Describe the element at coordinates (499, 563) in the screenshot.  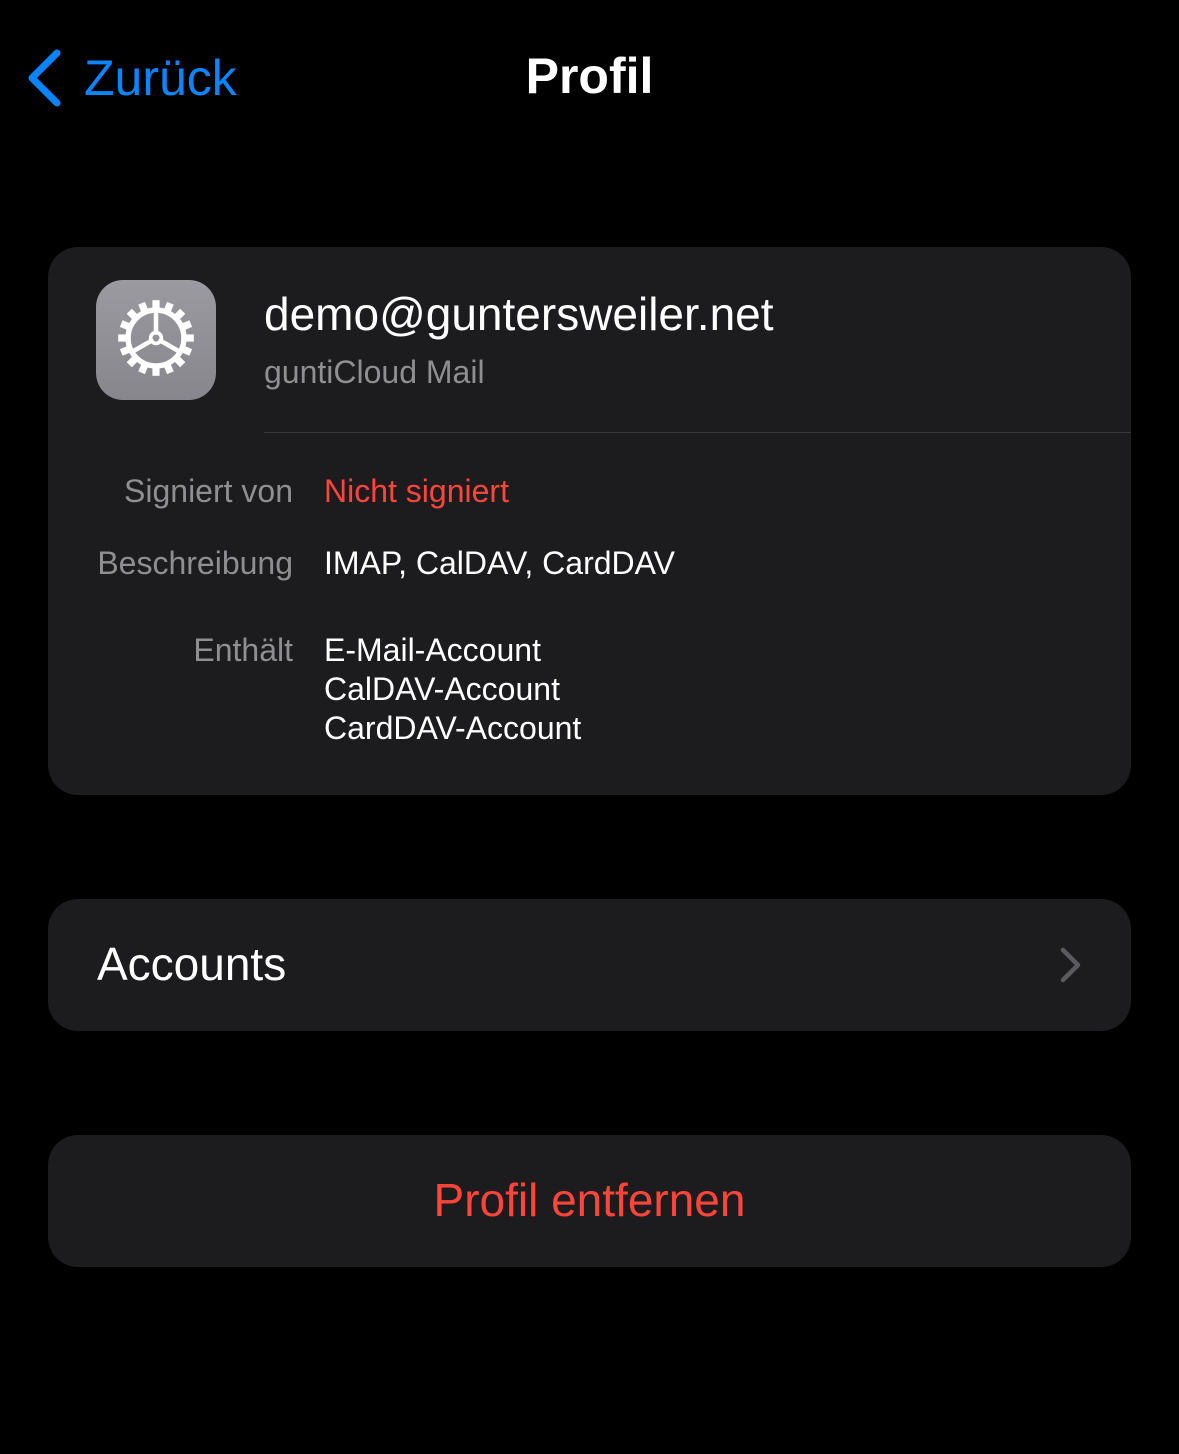
I see `description-value: IMAP, CalDAV, CardDAV` at that location.